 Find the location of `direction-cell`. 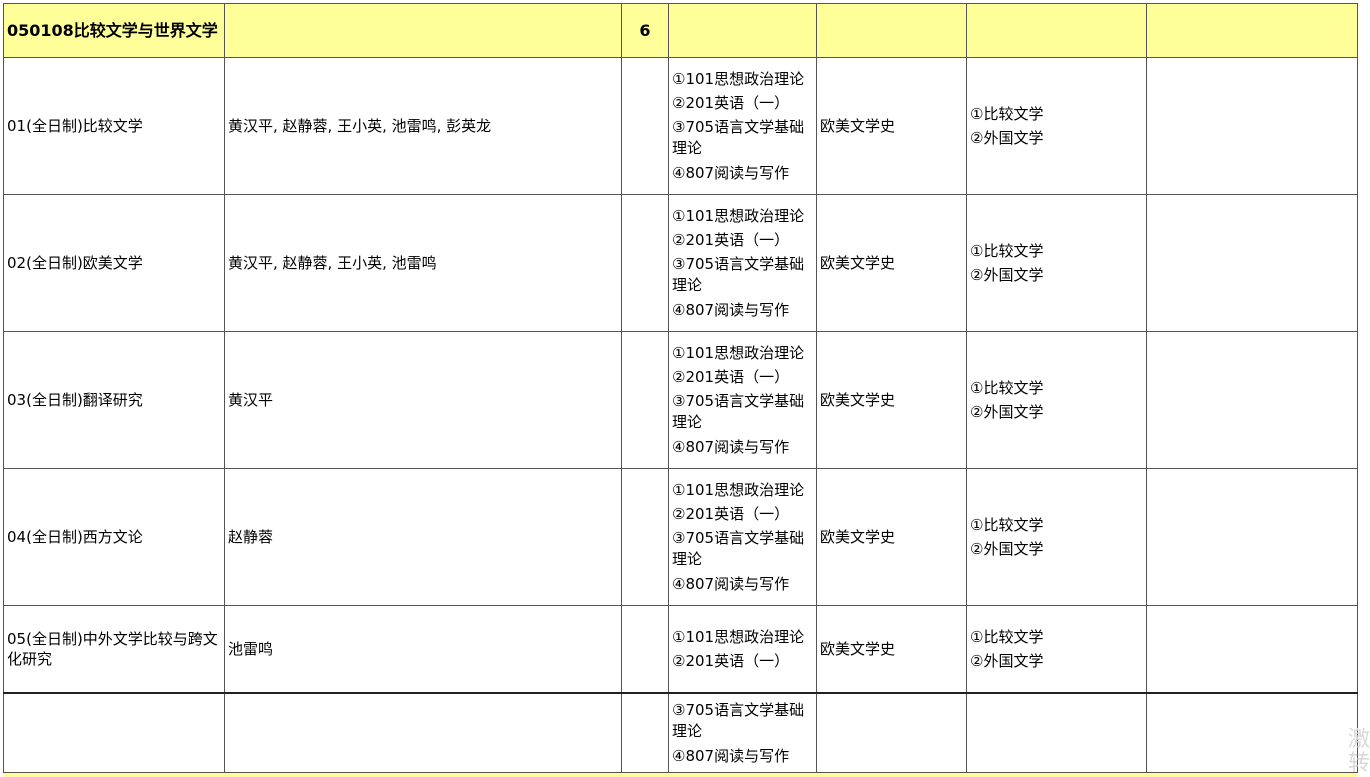

direction-cell is located at coordinates (114, 732).